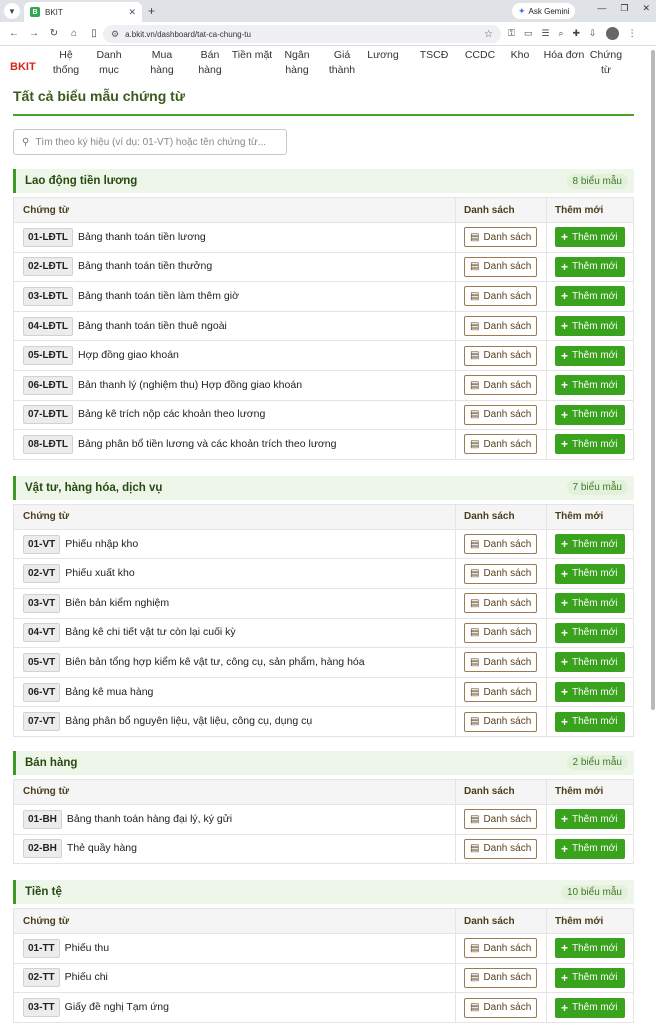  I want to click on downloads-icon: ⇩, so click(593, 33).